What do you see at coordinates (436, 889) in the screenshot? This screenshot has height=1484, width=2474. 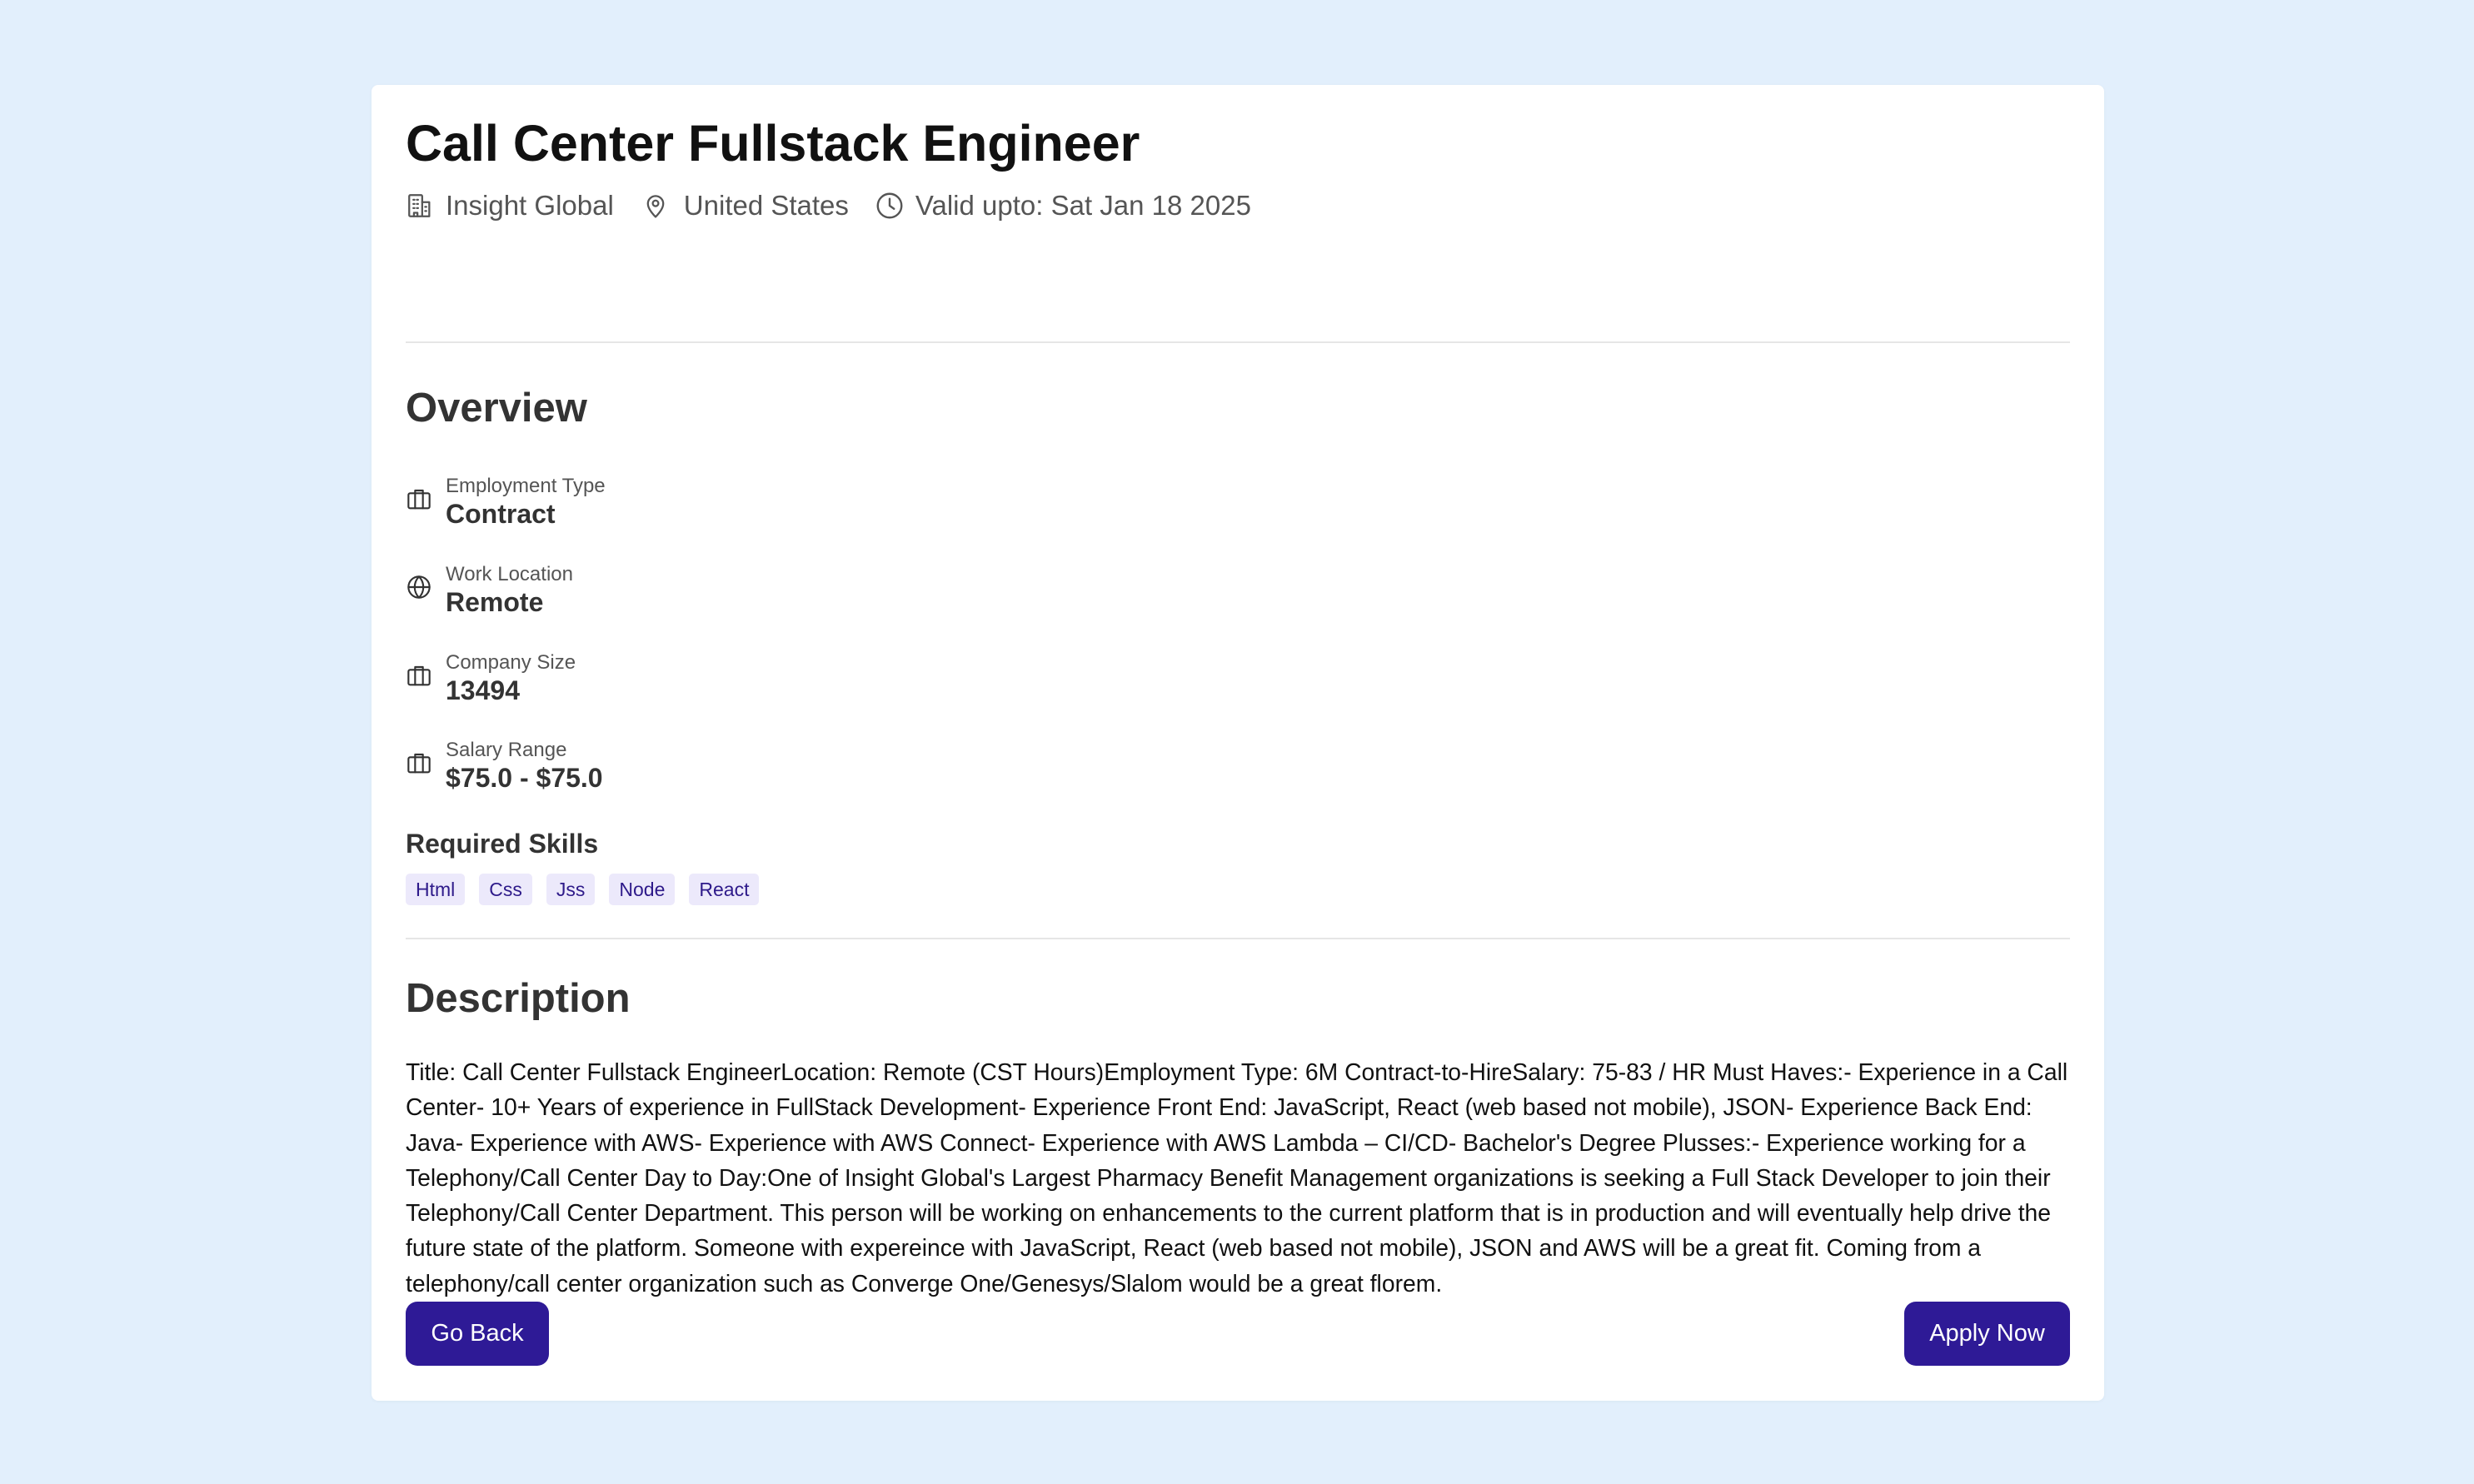 I see `skill-tag: Html` at bounding box center [436, 889].